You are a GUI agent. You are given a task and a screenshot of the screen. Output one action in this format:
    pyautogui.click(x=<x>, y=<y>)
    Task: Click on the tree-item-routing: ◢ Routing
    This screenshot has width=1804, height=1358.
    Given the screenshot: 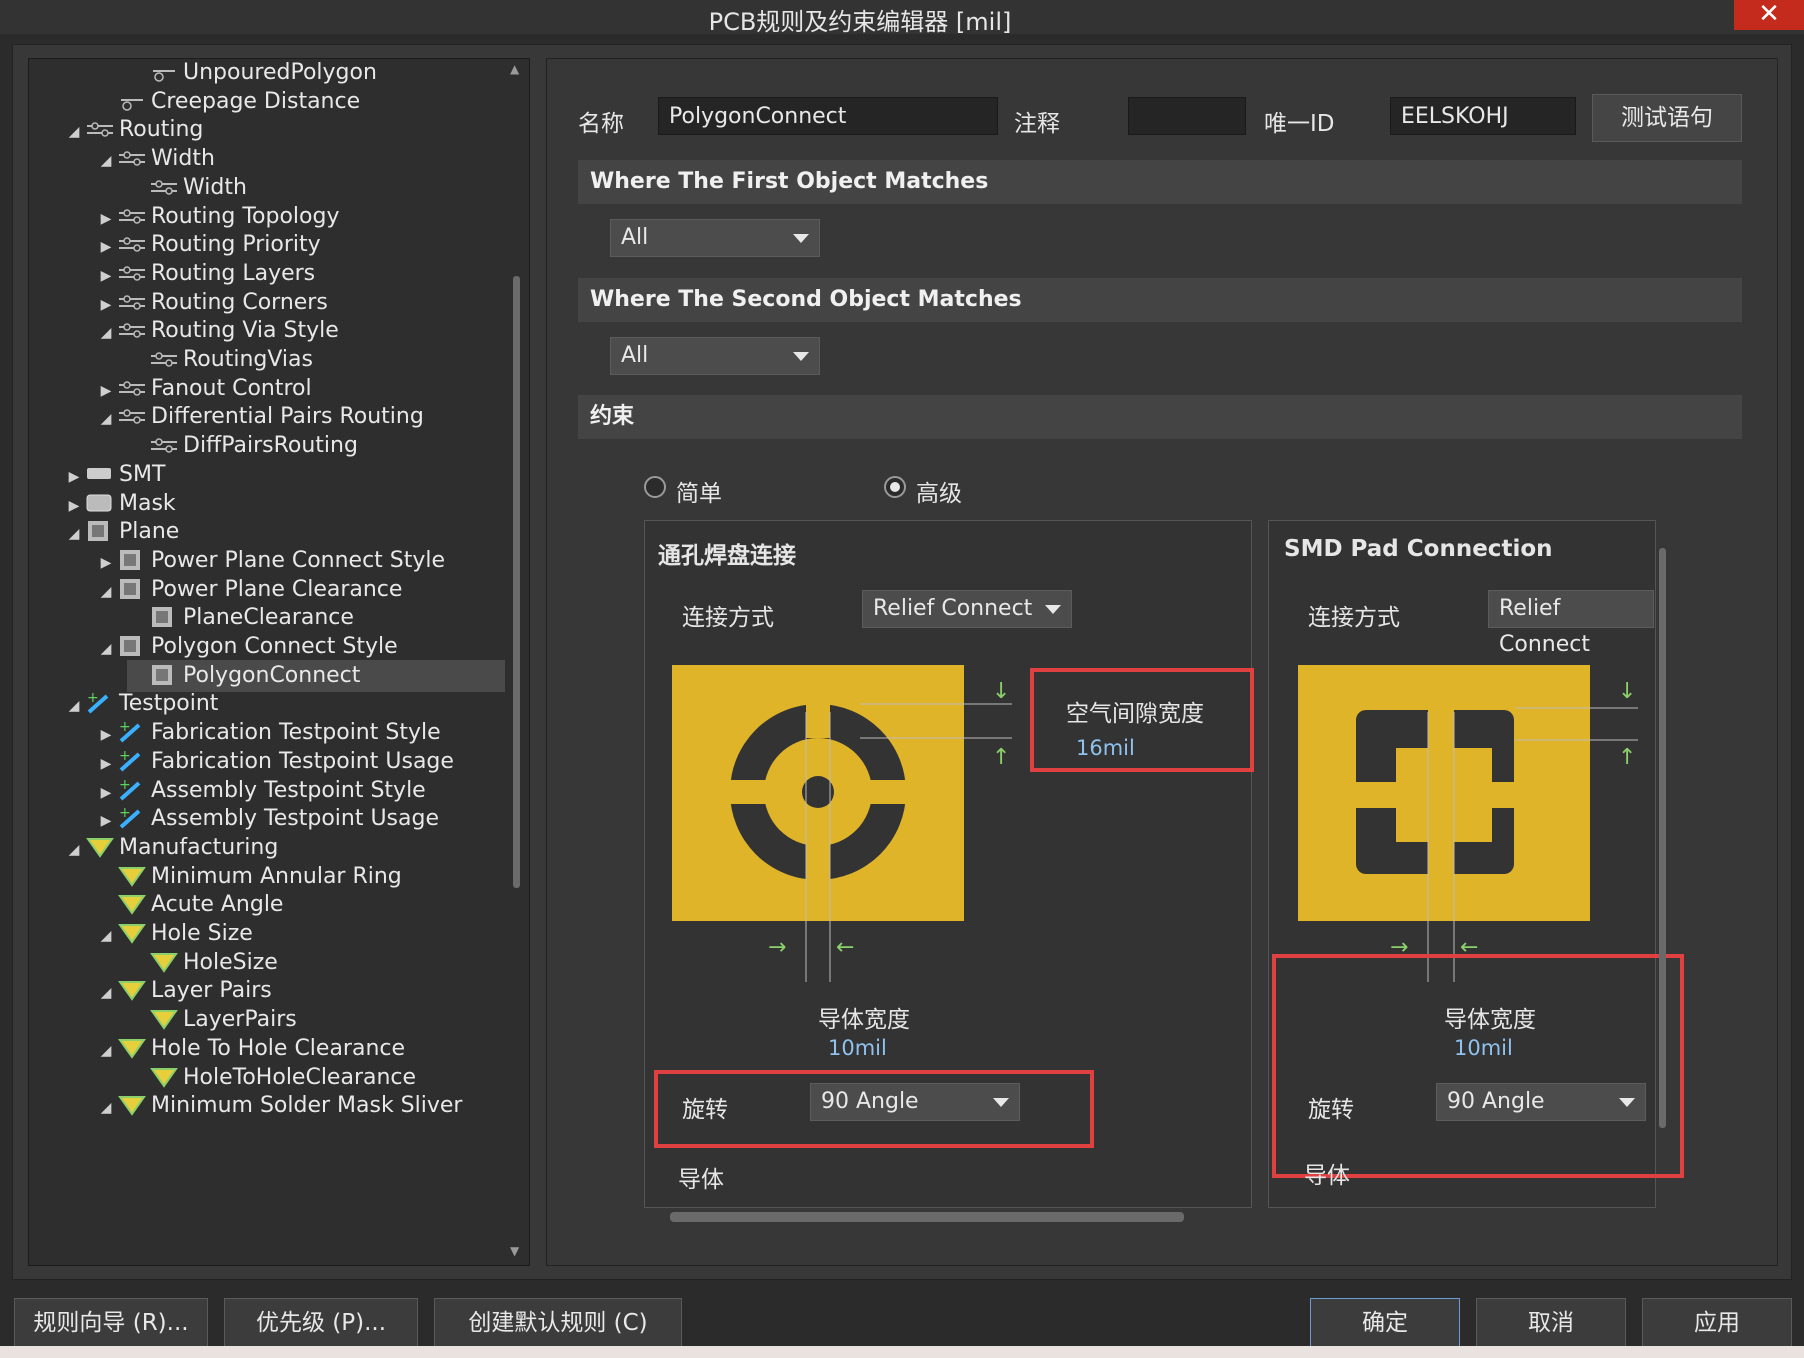 What is the action you would take?
    pyautogui.click(x=284, y=130)
    